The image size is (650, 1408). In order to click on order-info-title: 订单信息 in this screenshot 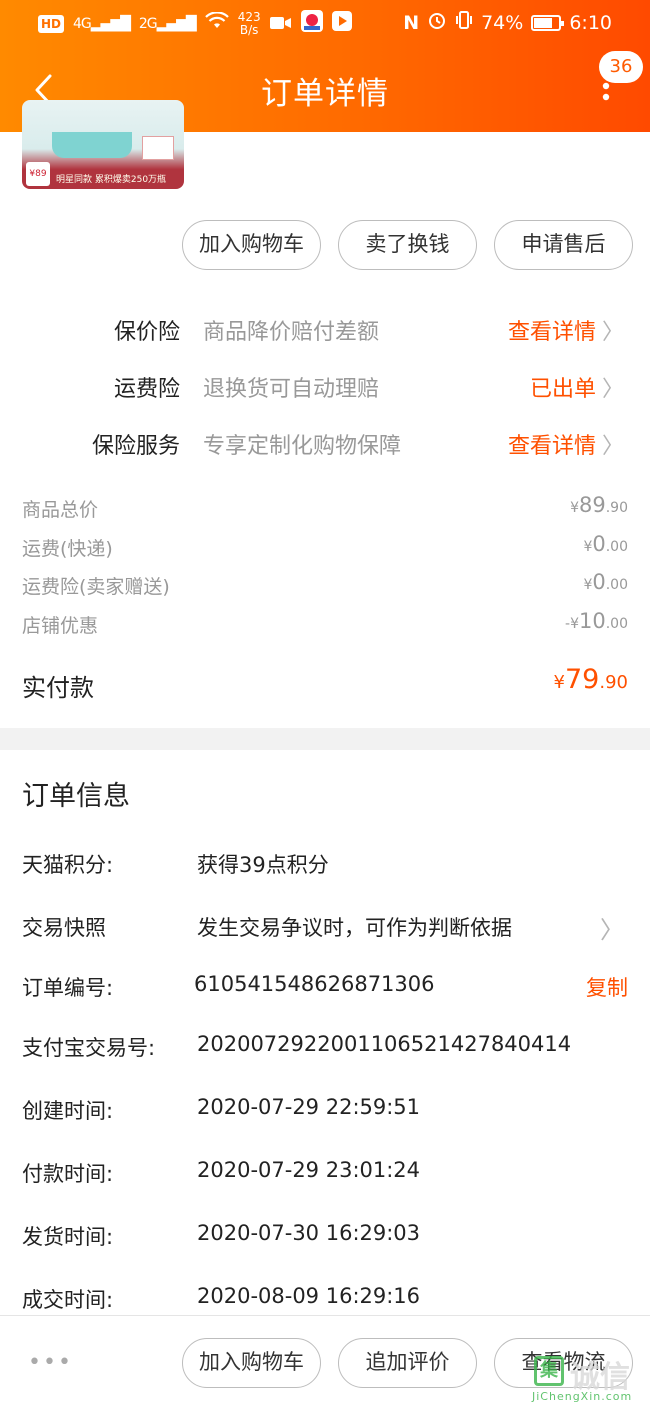, I will do `click(76, 796)`.